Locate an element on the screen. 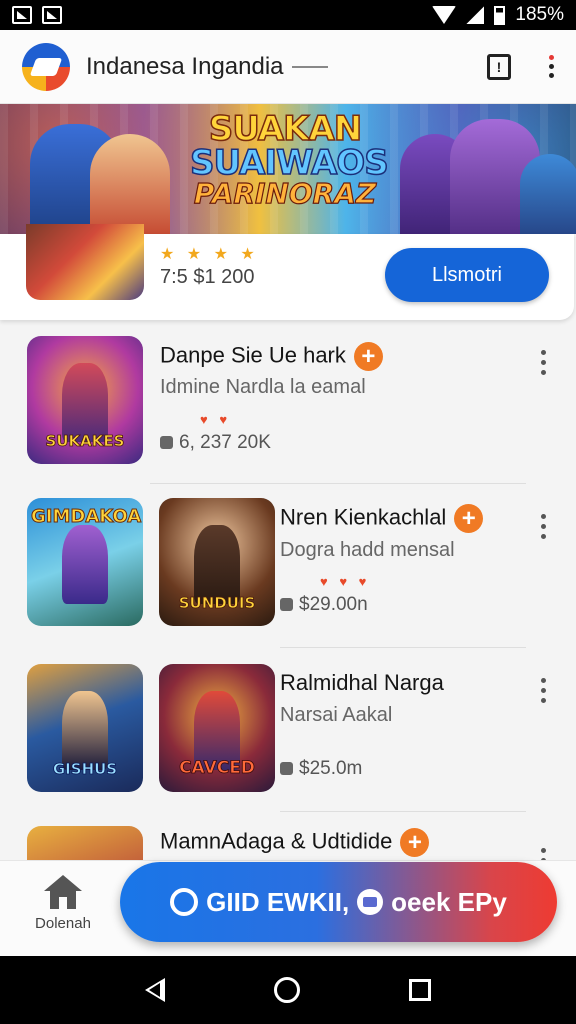 The width and height of the screenshot is (576, 1024). battery-icon is located at coordinates (500, 15).